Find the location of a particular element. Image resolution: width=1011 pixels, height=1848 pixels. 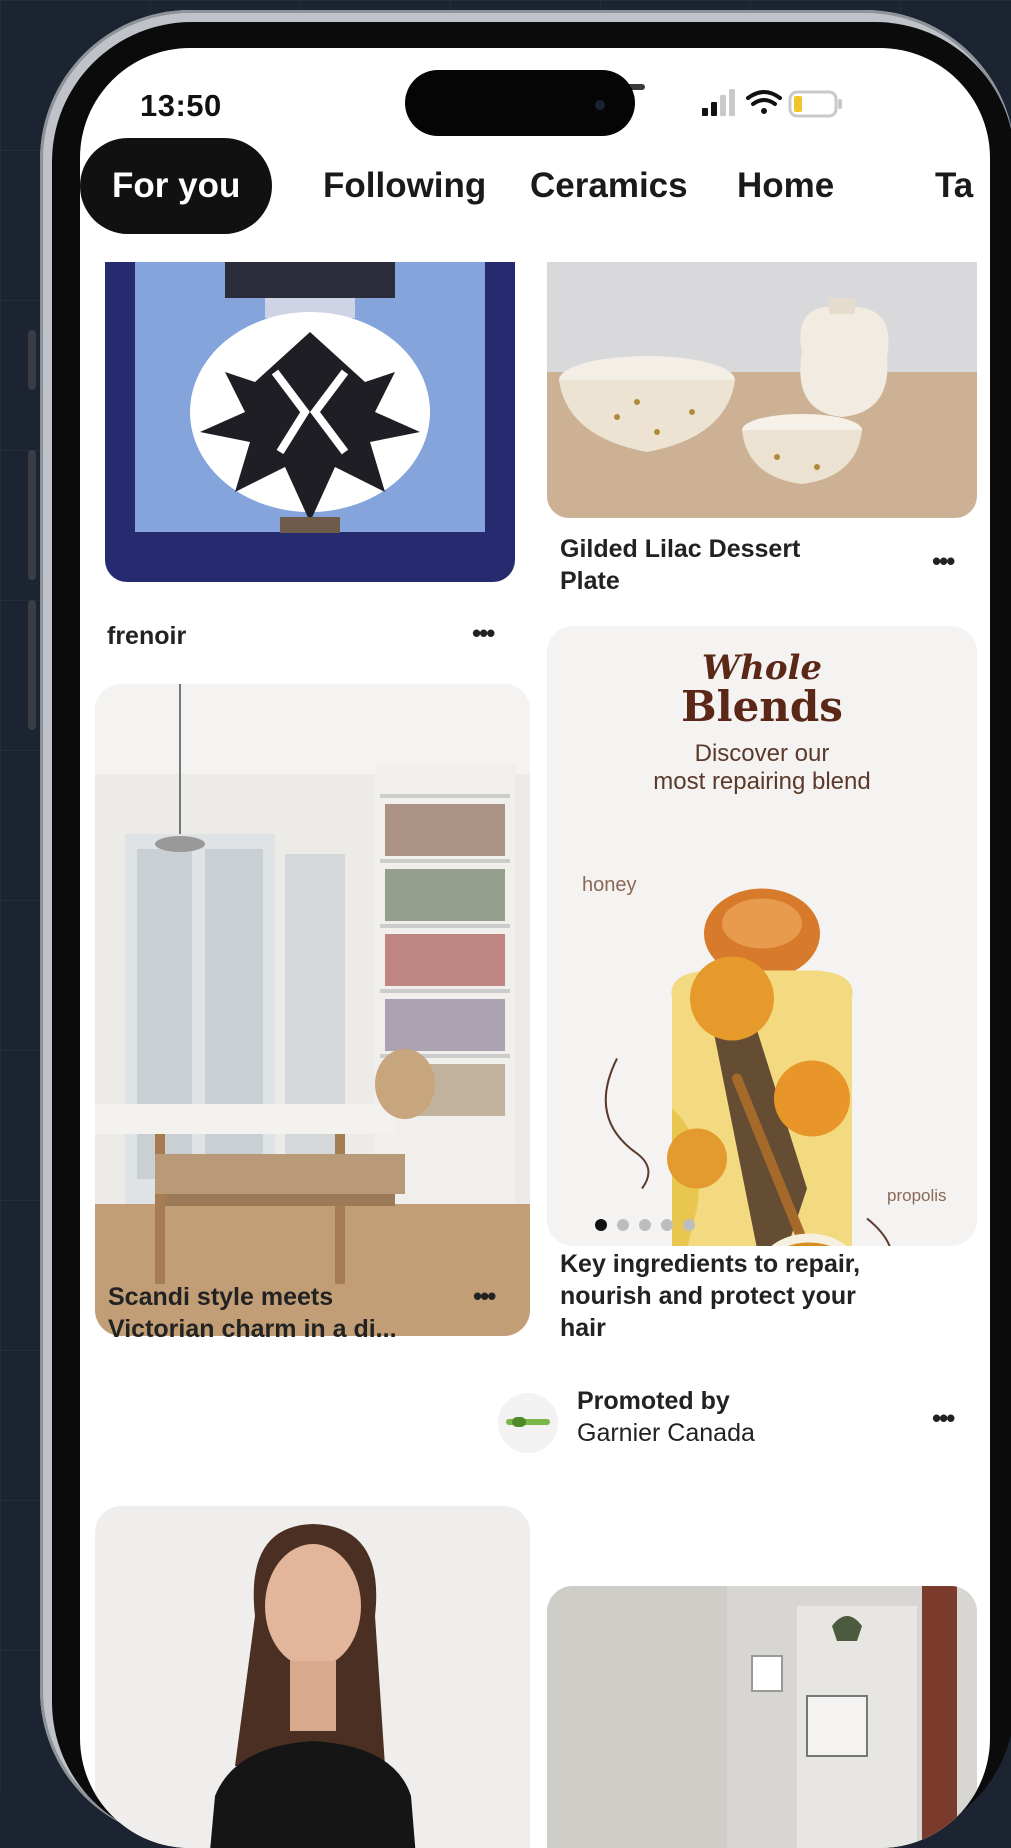

promoted-label: Promoted by is located at coordinates (653, 1401).